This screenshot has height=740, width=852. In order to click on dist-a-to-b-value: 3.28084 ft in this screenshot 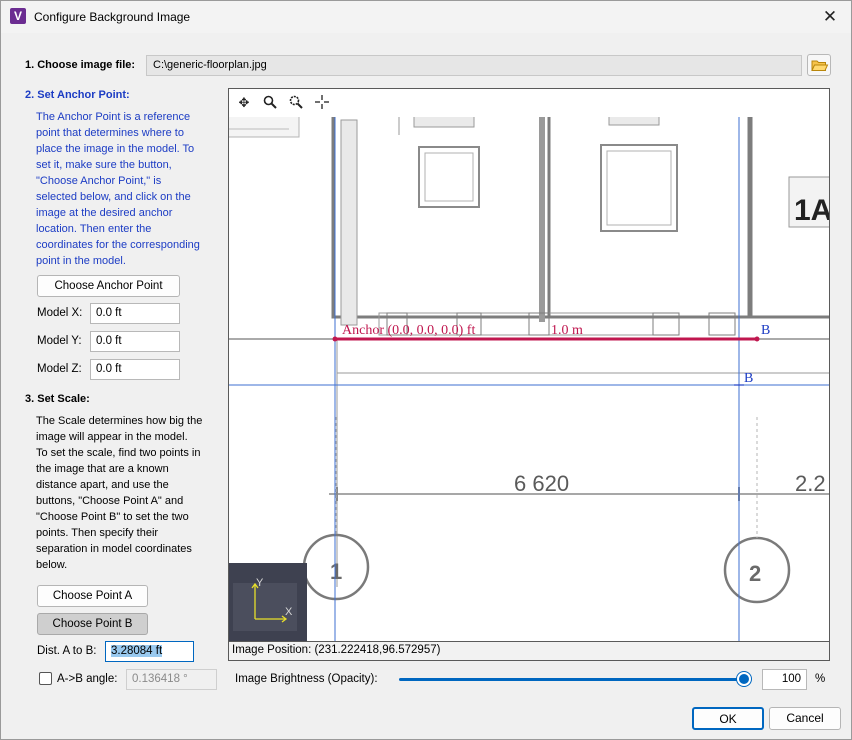, I will do `click(137, 651)`.